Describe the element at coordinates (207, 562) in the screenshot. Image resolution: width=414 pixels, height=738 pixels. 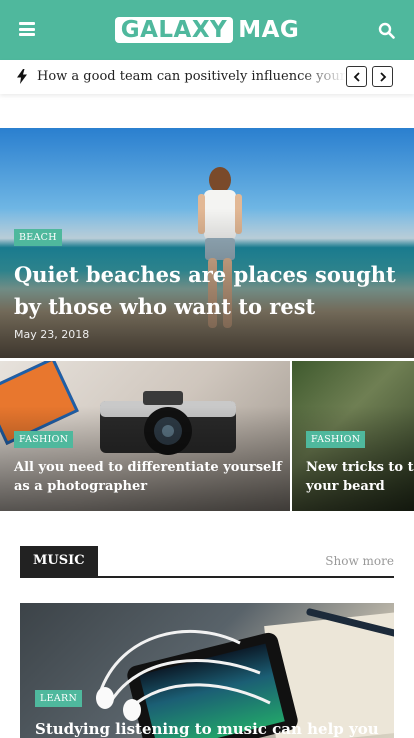
I see `music-section-header: MUSIC Show more` at that location.